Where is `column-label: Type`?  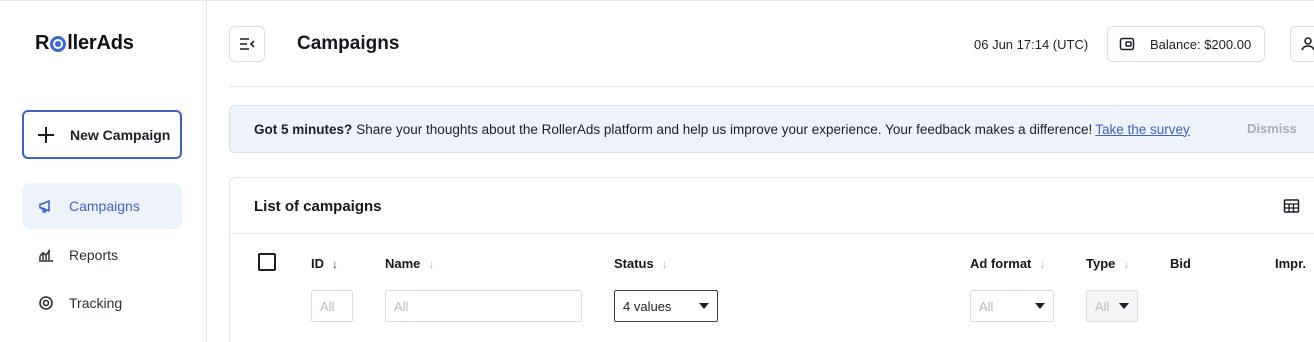
column-label: Type is located at coordinates (1101, 263).